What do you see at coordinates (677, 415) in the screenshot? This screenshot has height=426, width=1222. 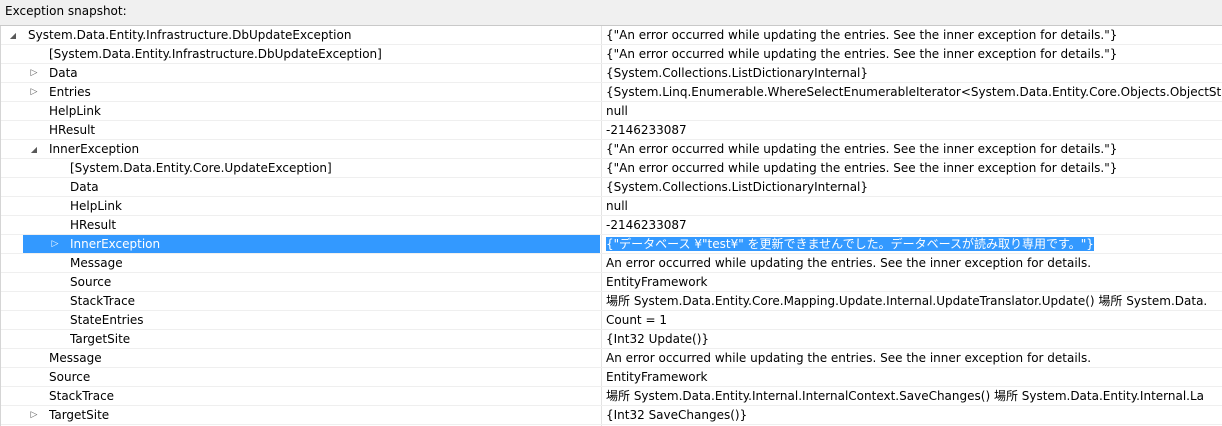 I see `row-value-text: {Int32 SaveChanges()}` at bounding box center [677, 415].